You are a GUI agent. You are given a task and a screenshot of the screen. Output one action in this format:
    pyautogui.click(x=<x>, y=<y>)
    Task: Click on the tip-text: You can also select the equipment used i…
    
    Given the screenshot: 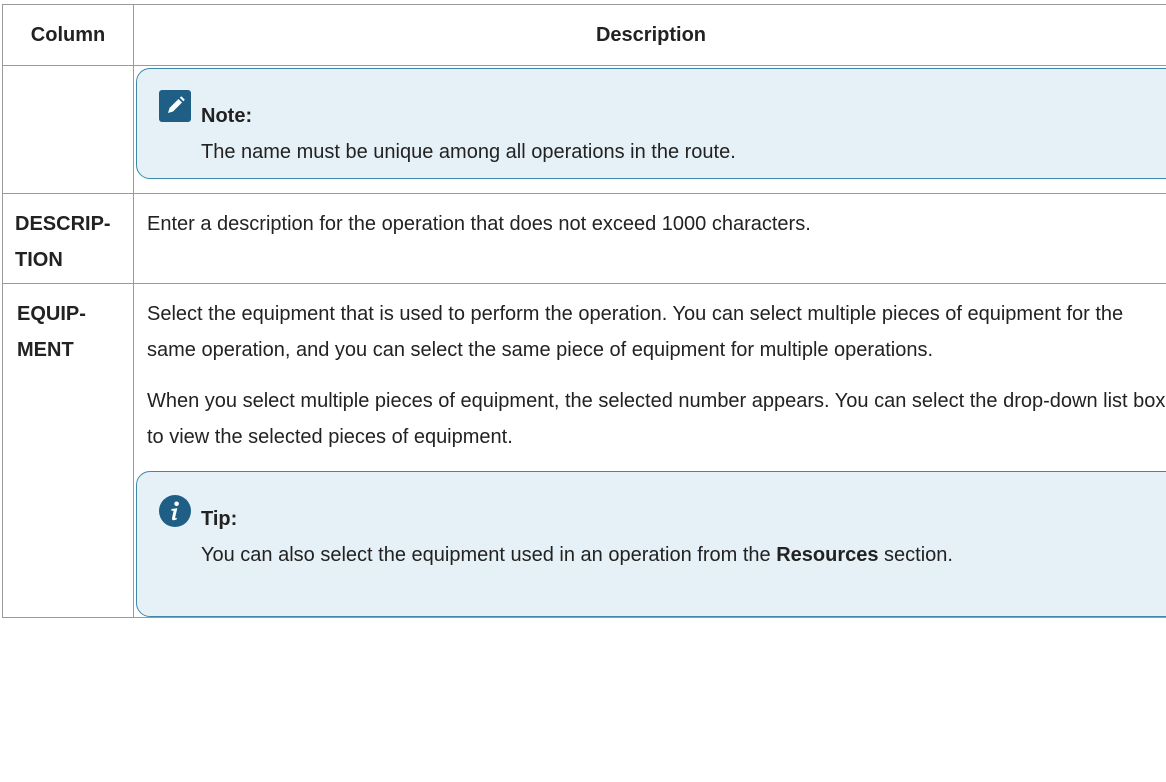 What is the action you would take?
    pyautogui.click(x=683, y=555)
    